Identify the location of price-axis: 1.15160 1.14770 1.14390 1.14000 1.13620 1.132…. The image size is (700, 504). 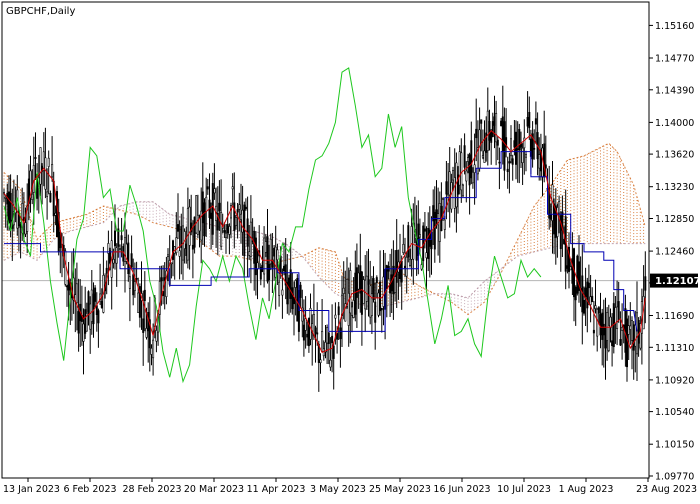
(671, 252).